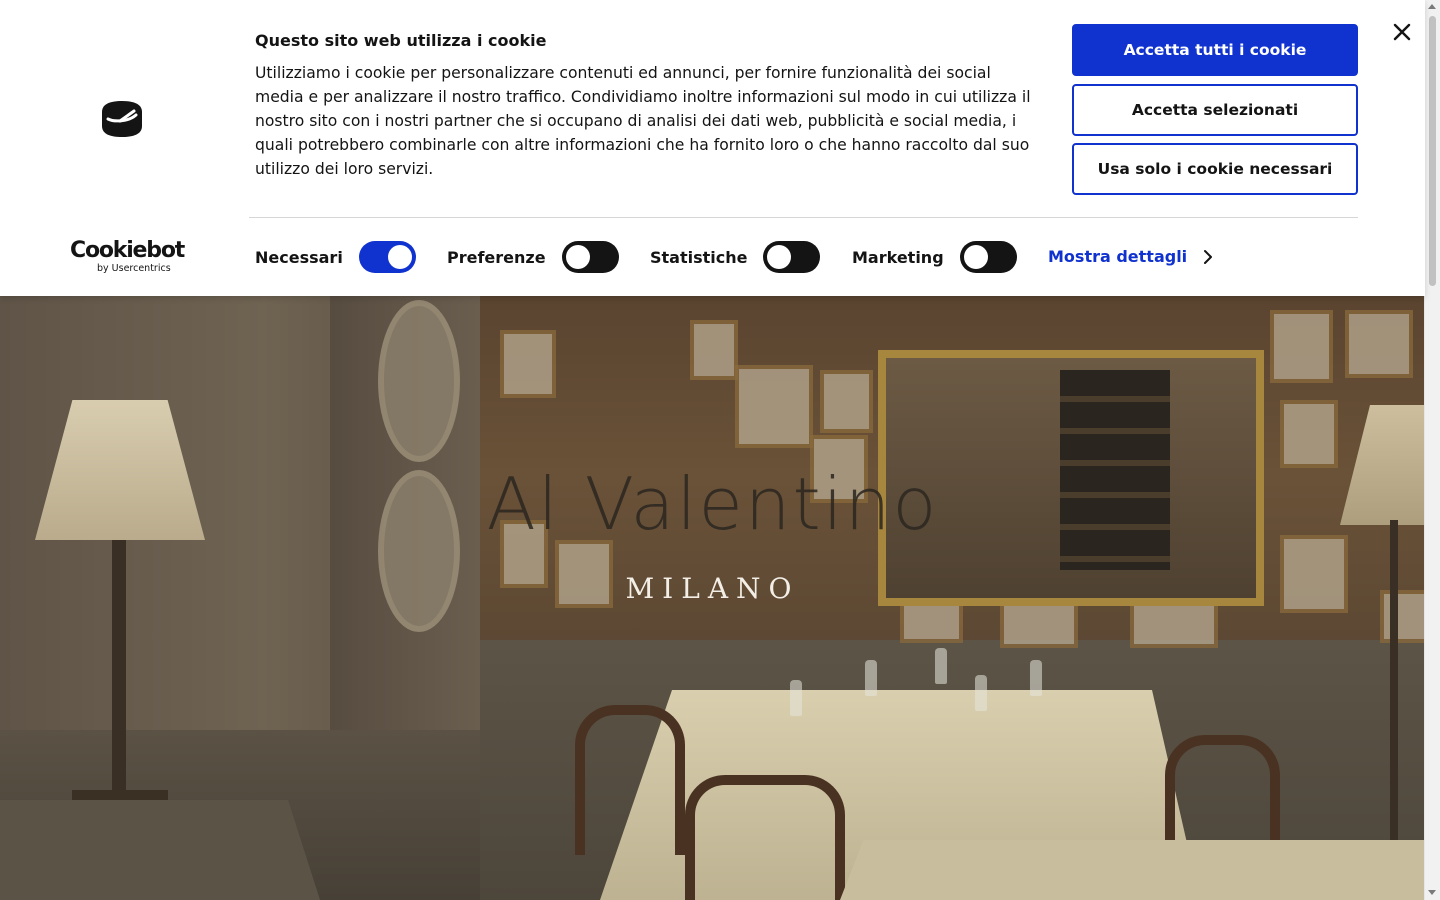 The width and height of the screenshot is (1440, 900). I want to click on hero-subtitle: MILANO, so click(712, 588).